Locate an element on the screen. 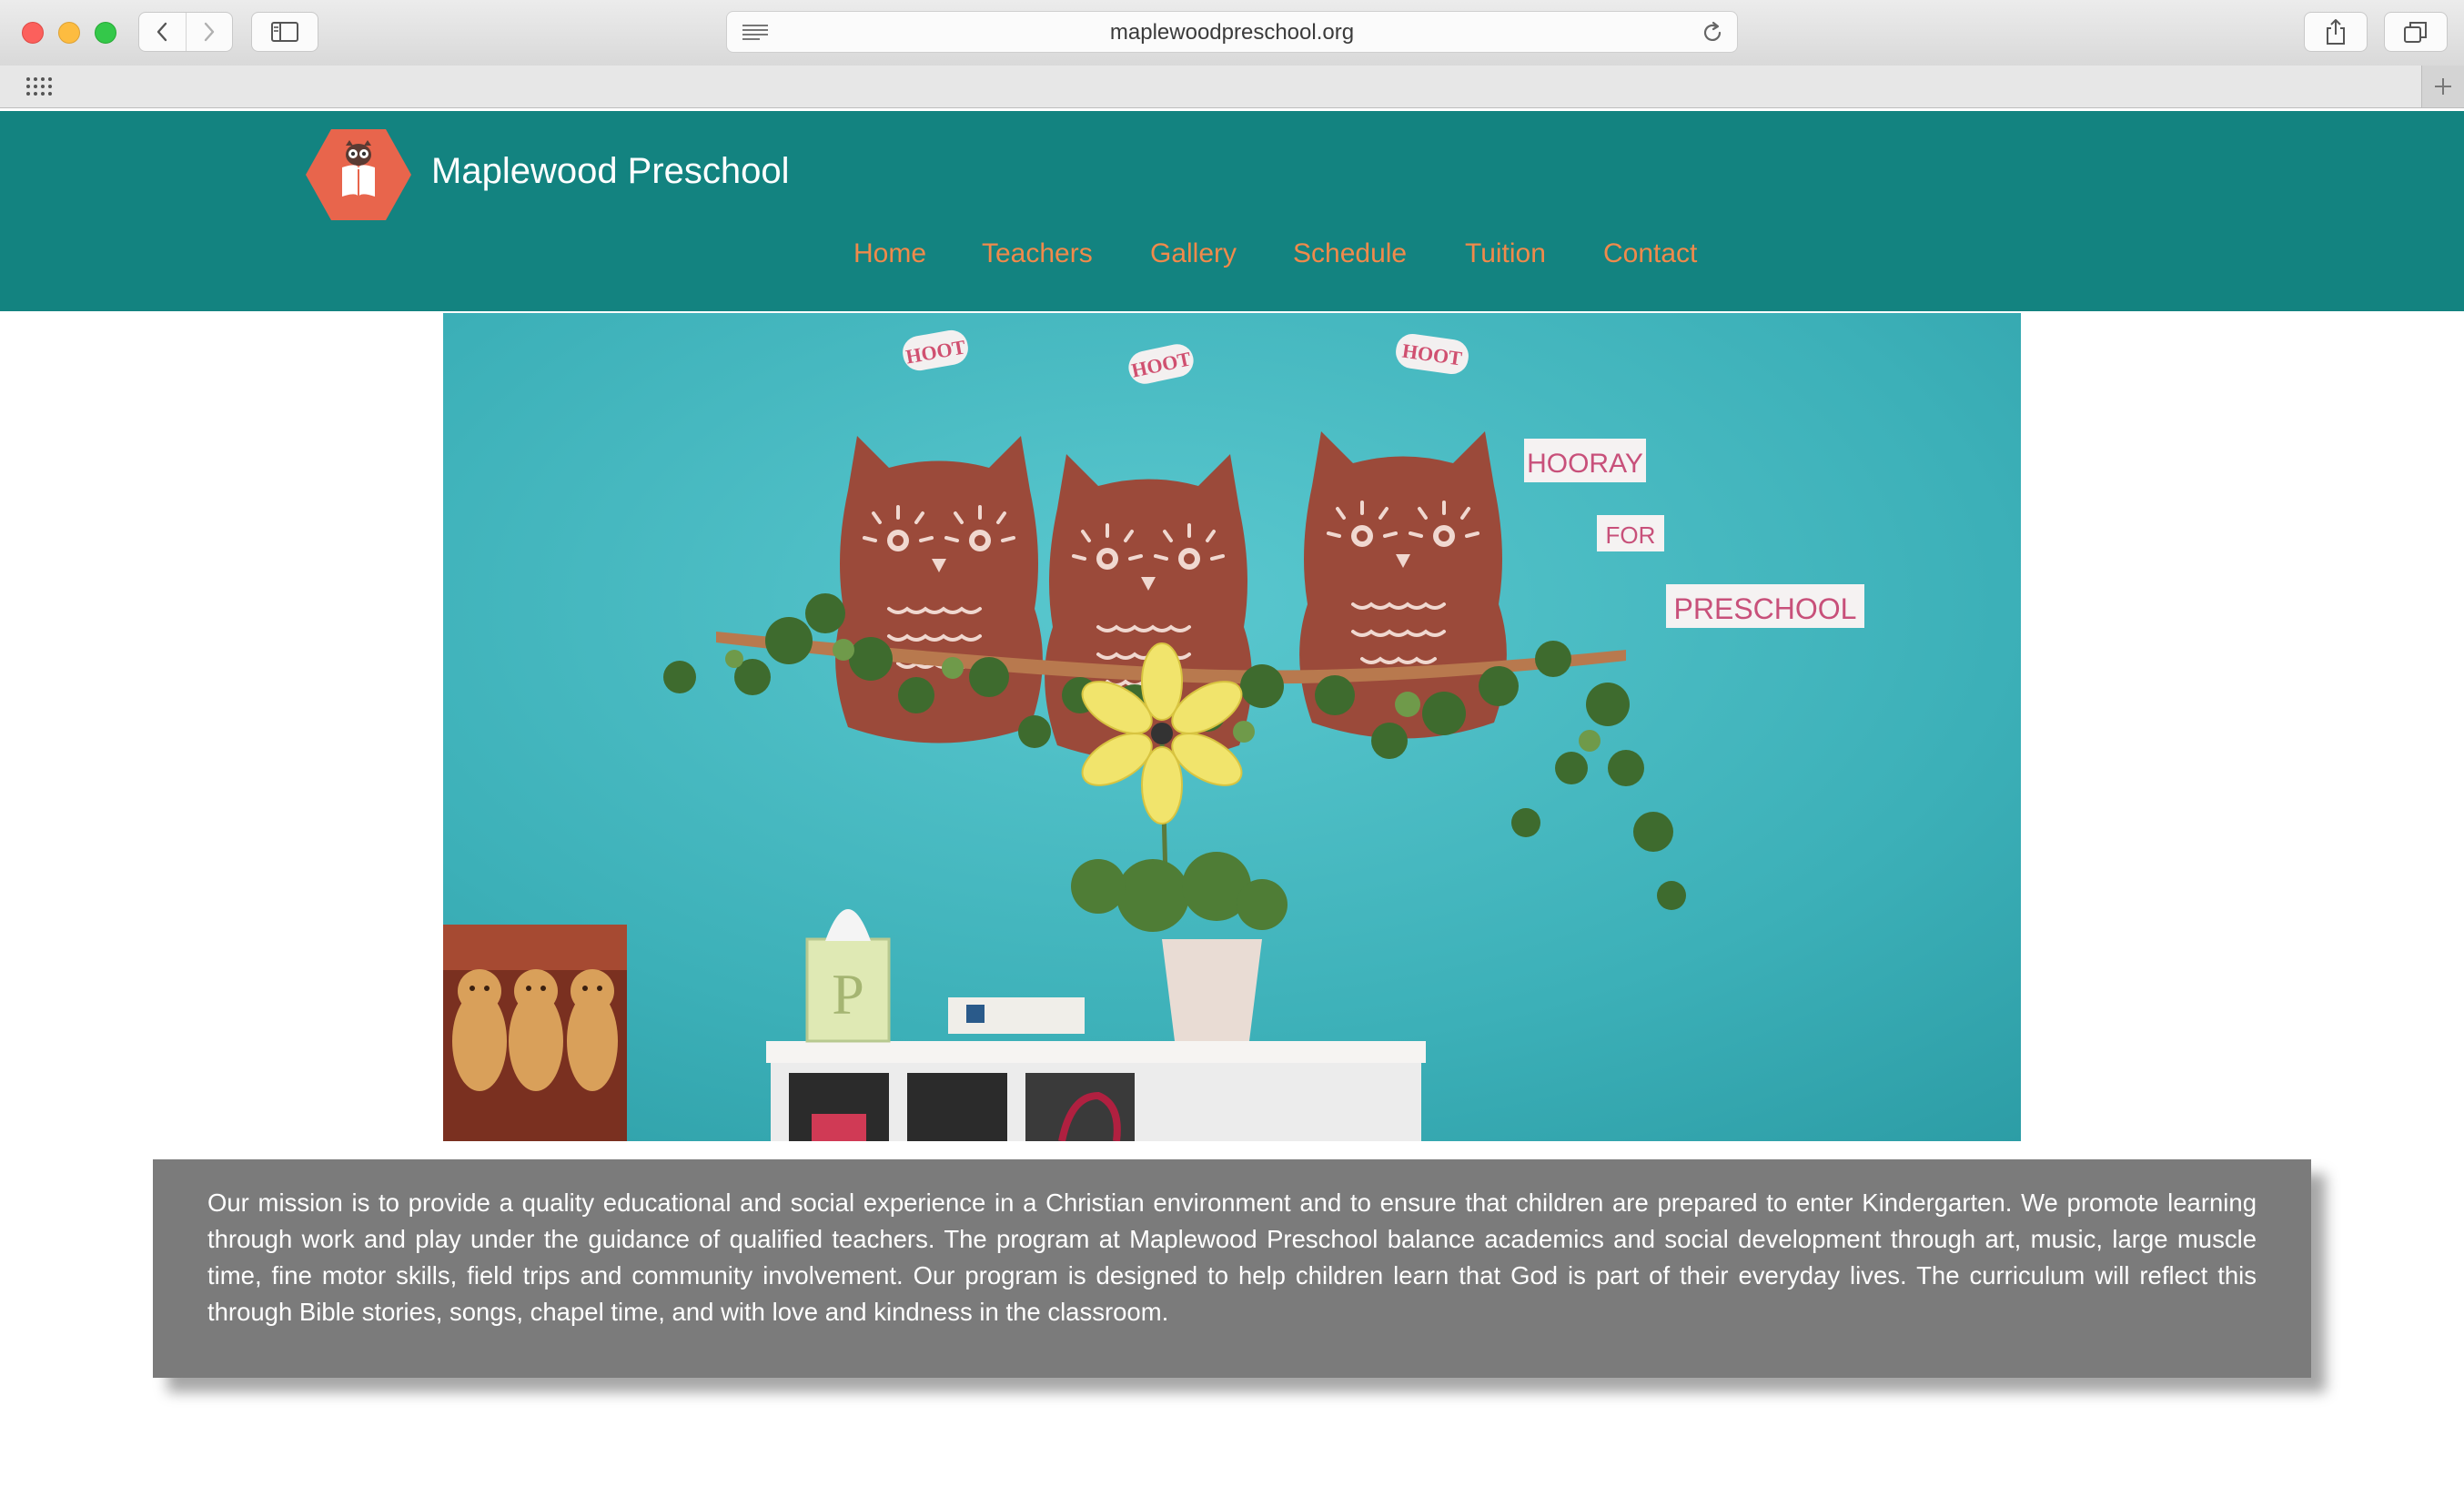  history-nav is located at coordinates (185, 32).